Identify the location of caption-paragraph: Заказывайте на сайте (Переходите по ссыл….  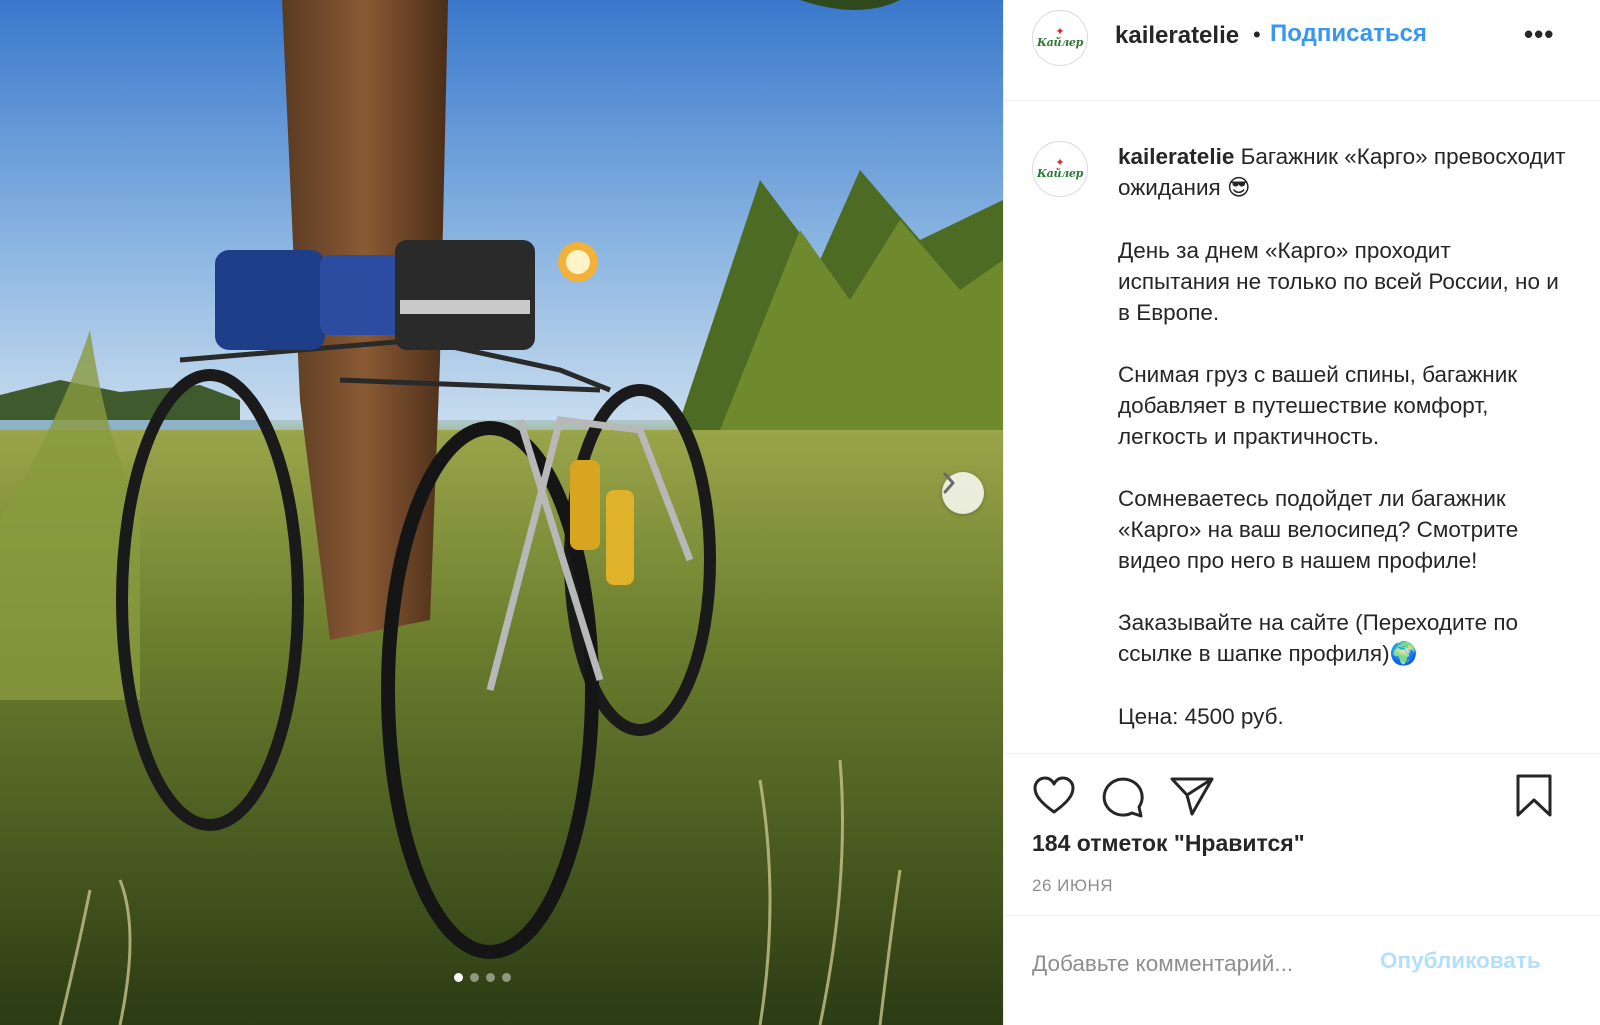
(1318, 638).